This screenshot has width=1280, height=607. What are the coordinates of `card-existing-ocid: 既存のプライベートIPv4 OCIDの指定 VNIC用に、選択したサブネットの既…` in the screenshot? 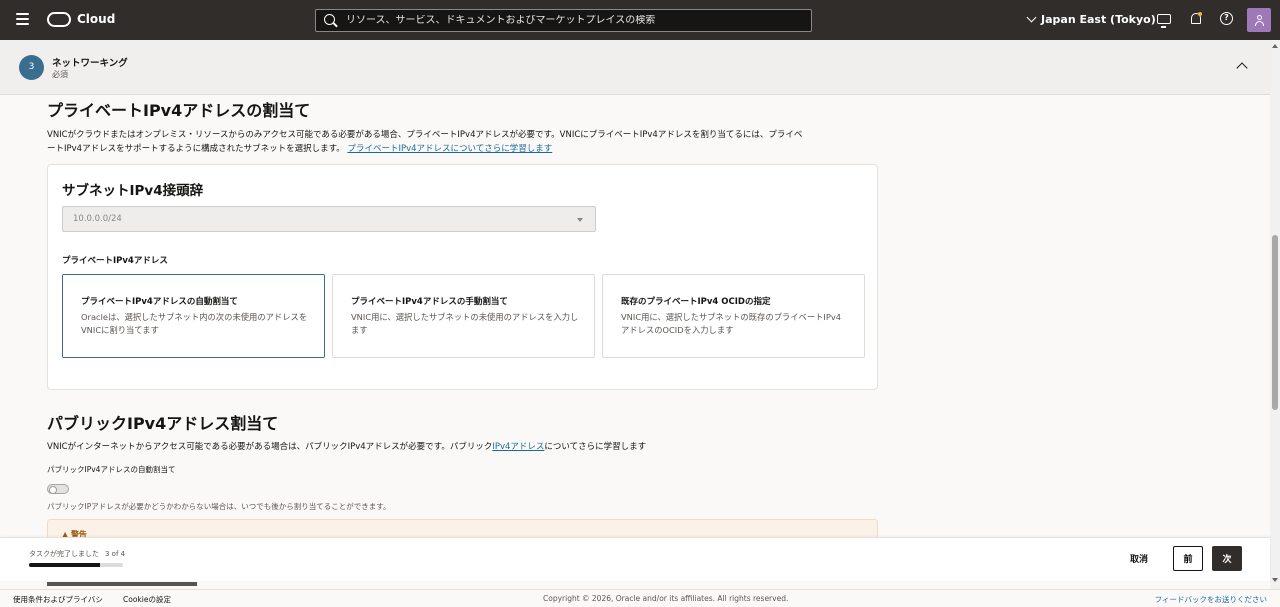 It's located at (733, 316).